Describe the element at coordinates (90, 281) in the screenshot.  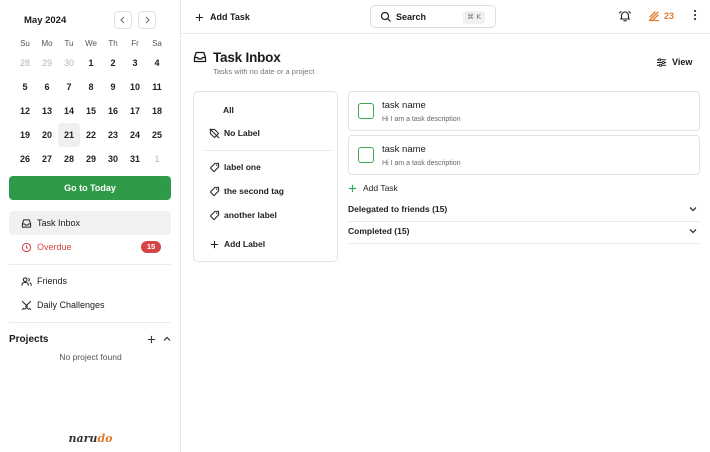
I see `sidebar-item-friends: Friends` at that location.